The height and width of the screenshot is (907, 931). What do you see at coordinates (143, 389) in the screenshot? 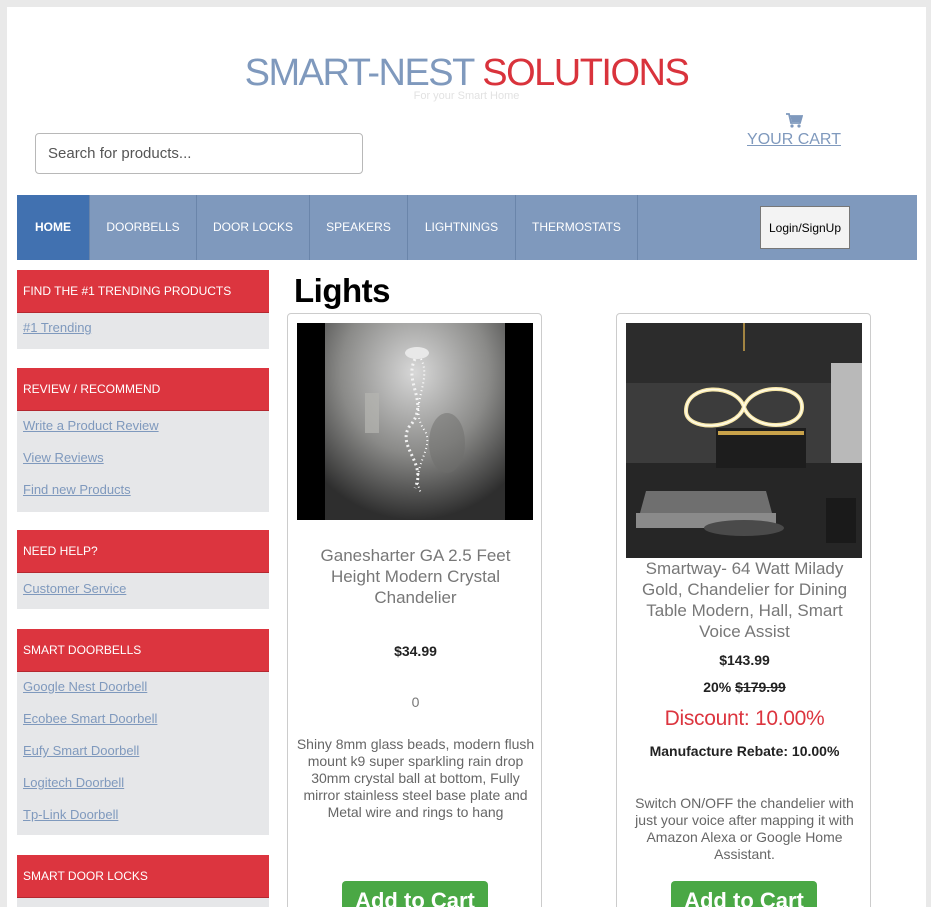
I see `sidebar-heading-review: REVIEW / RECOMMEND` at bounding box center [143, 389].